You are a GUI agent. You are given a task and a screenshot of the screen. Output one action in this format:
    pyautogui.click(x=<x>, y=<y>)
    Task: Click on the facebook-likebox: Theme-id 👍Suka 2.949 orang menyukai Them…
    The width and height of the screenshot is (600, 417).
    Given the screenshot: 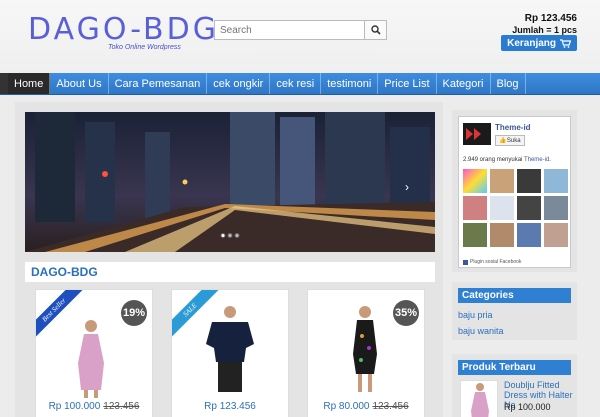 What is the action you would take?
    pyautogui.click(x=514, y=192)
    